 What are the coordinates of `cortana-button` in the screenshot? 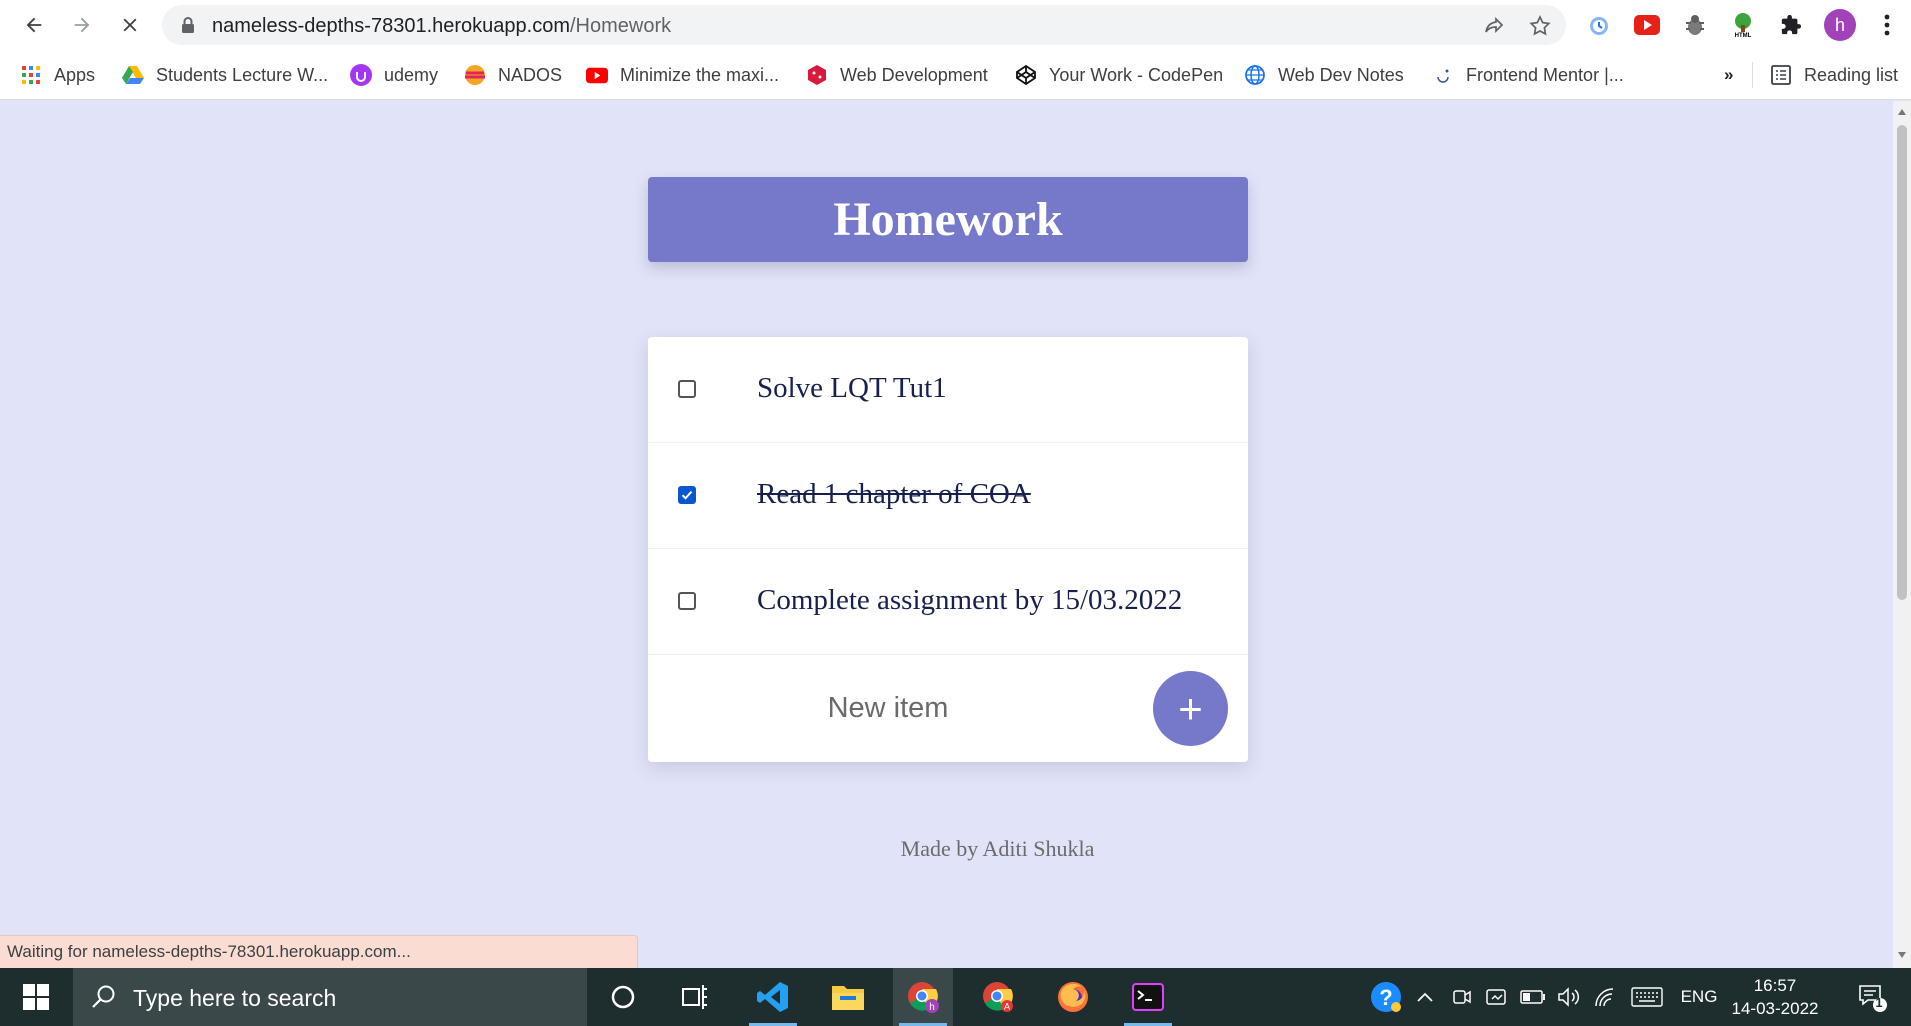 It's located at (623, 997).